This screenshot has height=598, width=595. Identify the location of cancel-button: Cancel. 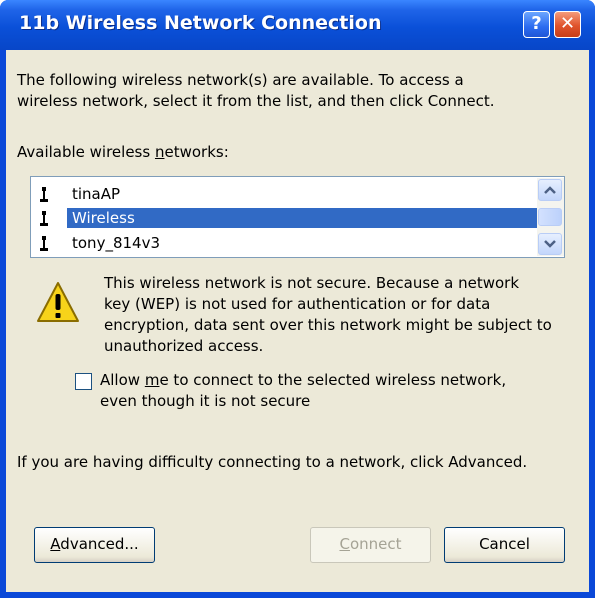
(504, 545).